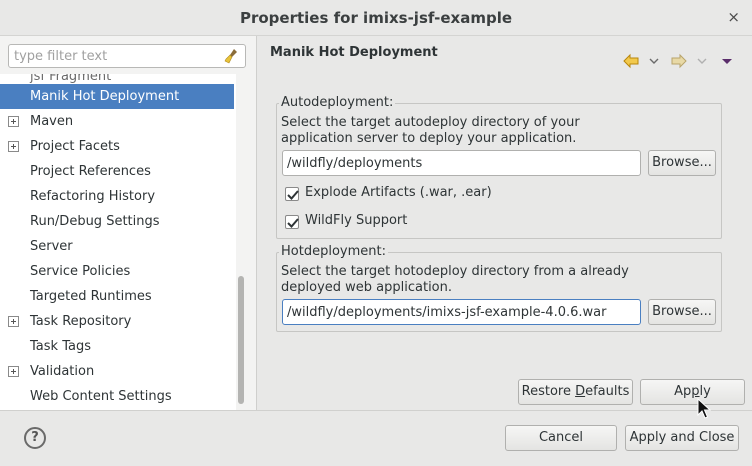  Describe the element at coordinates (337, 102) in the screenshot. I see `autodeployment-legend: Autodeployment:` at that location.